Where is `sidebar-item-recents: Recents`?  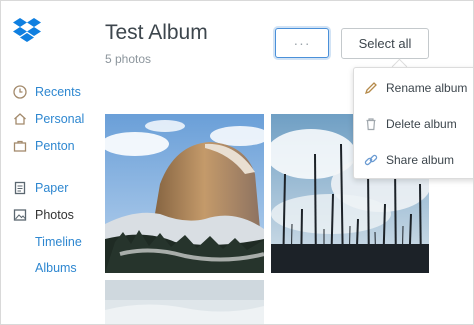
sidebar-item-recents: Recents is located at coordinates (47, 92).